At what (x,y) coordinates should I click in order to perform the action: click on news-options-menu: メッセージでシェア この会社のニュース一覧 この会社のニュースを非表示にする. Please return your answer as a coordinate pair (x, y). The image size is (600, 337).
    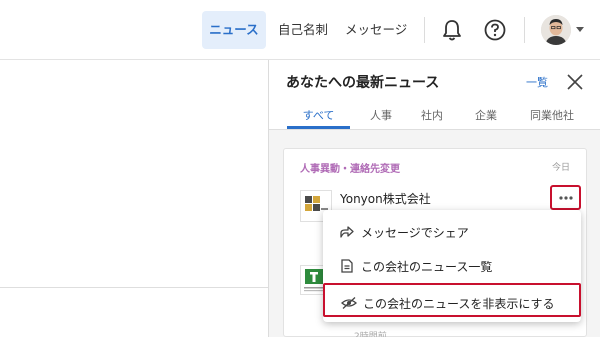
    Looking at the image, I should click on (452, 266).